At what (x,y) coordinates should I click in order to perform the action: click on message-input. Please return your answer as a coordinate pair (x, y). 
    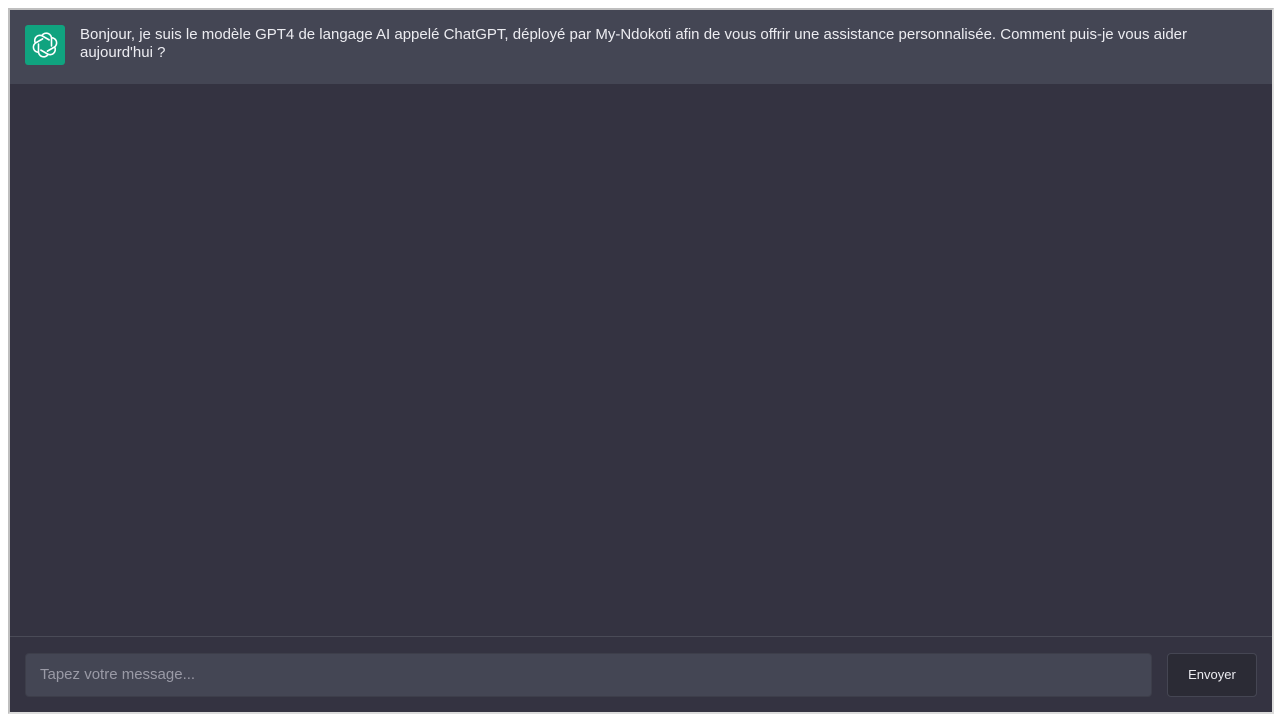
    Looking at the image, I should click on (588, 674).